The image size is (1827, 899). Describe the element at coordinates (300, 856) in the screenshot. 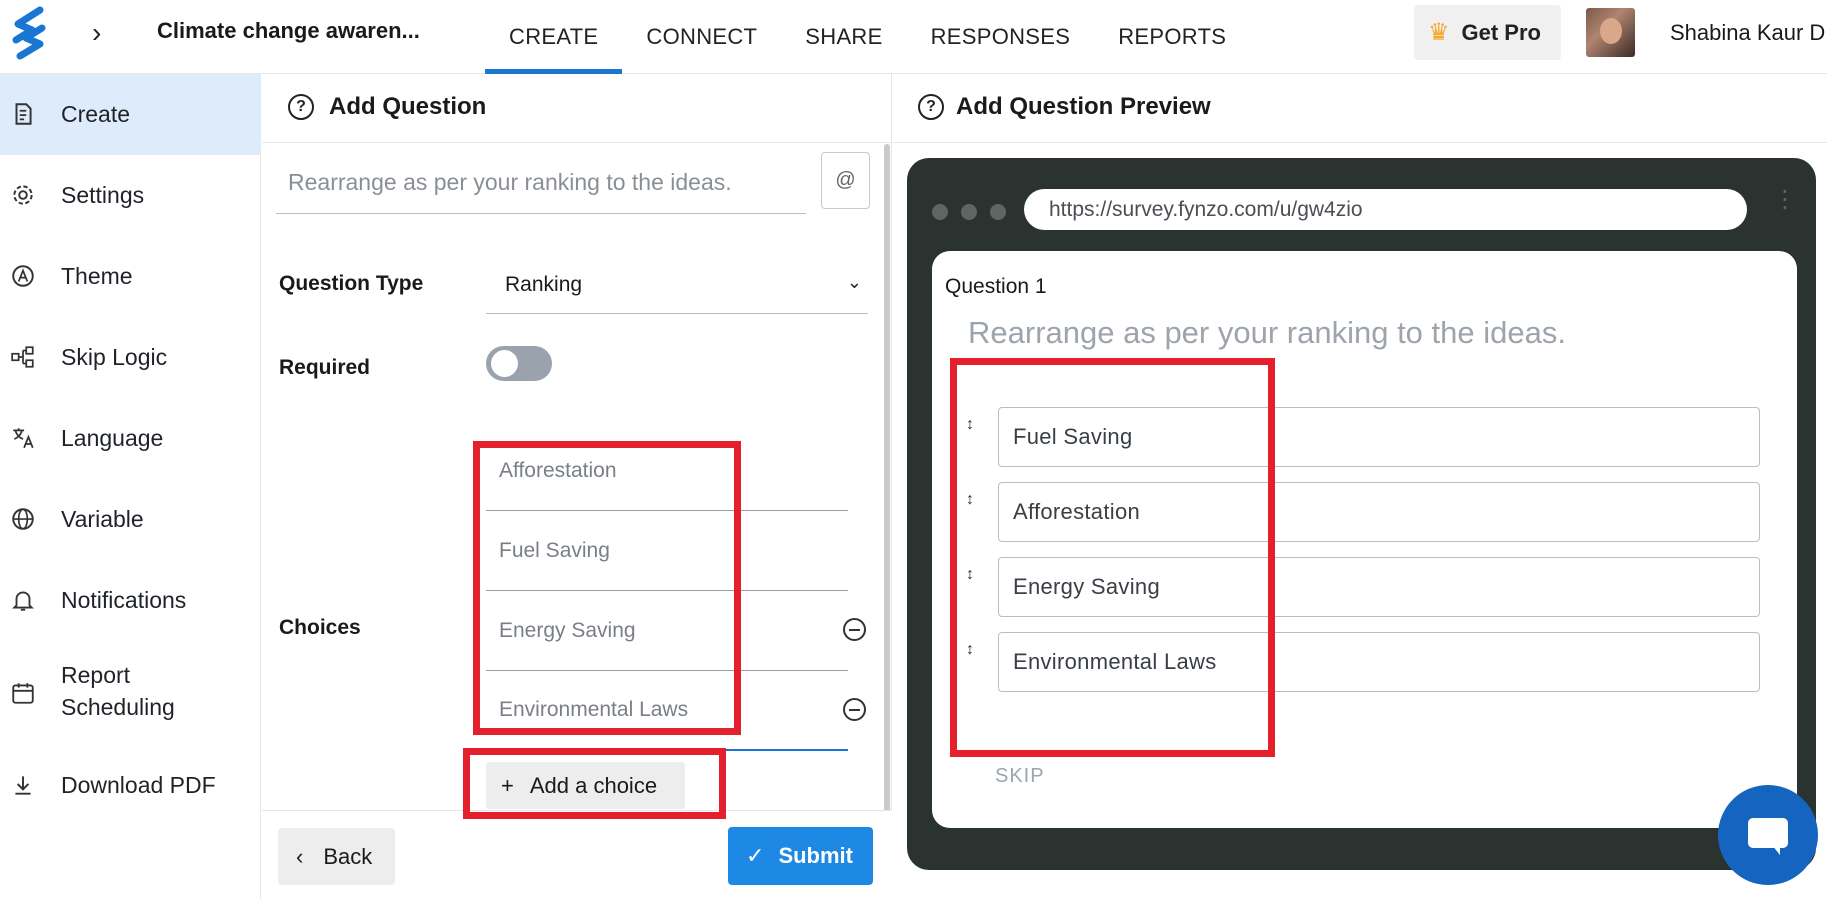

I see `chevron-left-icon: ‹` at that location.